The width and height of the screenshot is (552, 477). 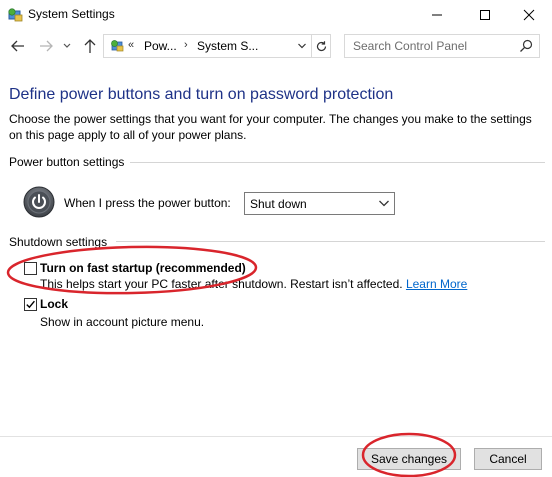 What do you see at coordinates (131, 45) in the screenshot?
I see `address-overflow: «` at bounding box center [131, 45].